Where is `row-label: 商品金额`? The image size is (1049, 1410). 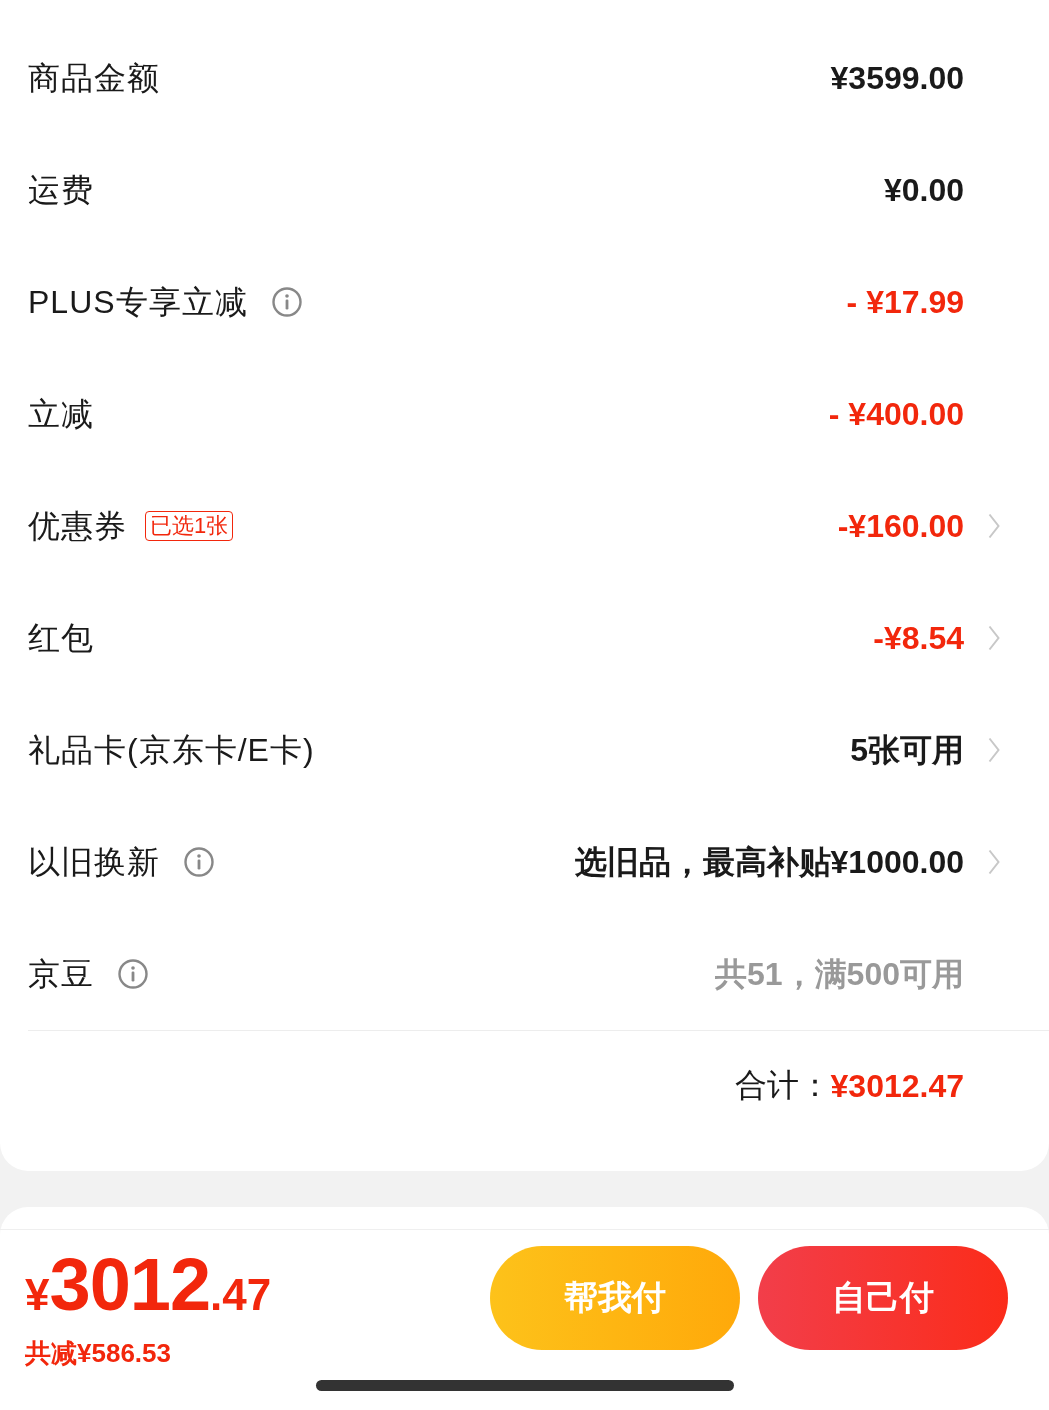
row-label: 商品金额 is located at coordinates (94, 78).